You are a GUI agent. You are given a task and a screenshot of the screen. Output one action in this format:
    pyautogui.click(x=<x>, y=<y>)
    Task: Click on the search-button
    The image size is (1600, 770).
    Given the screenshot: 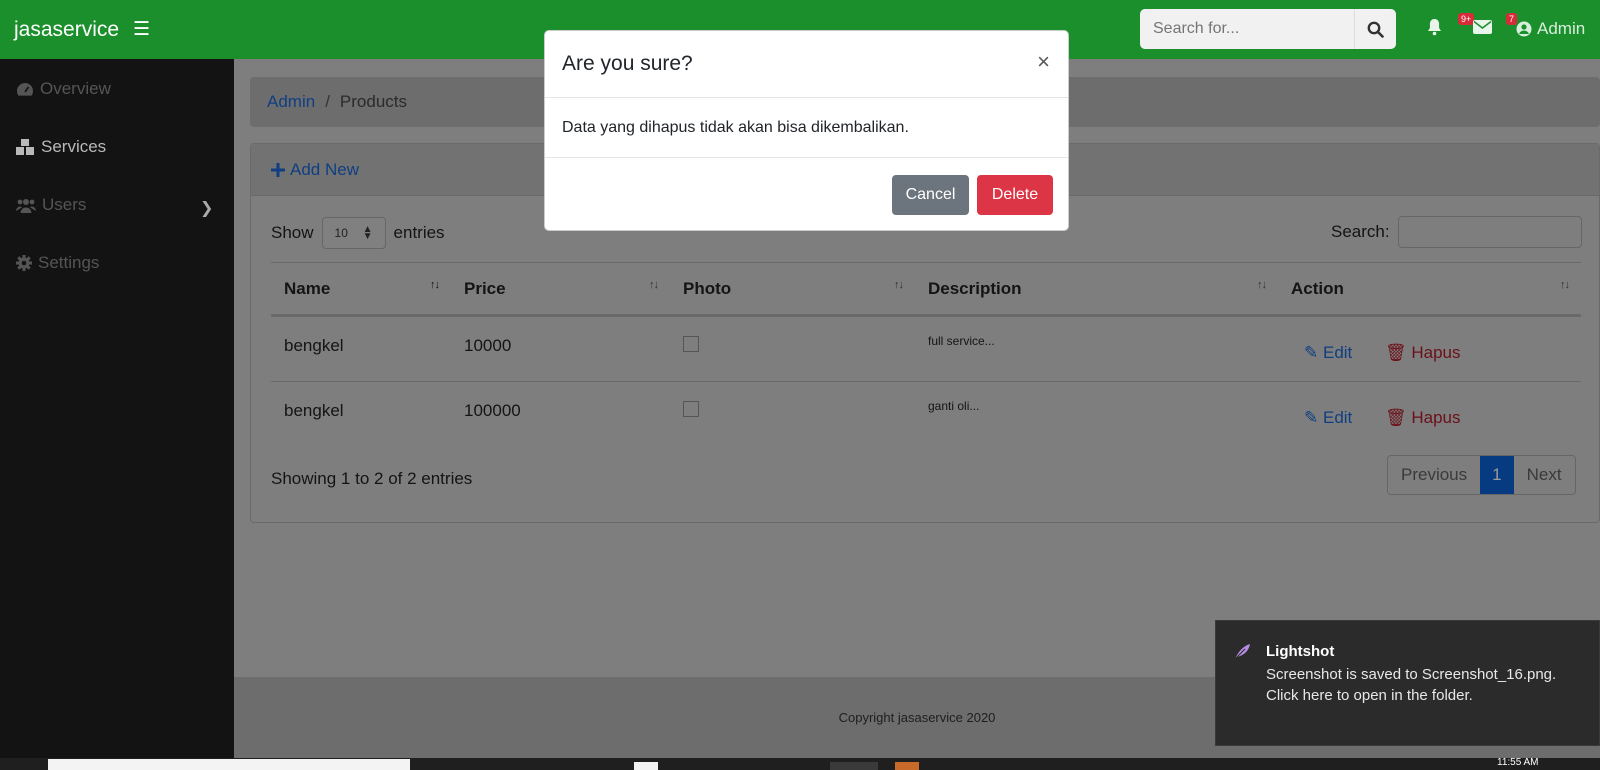 What is the action you would take?
    pyautogui.click(x=1375, y=29)
    